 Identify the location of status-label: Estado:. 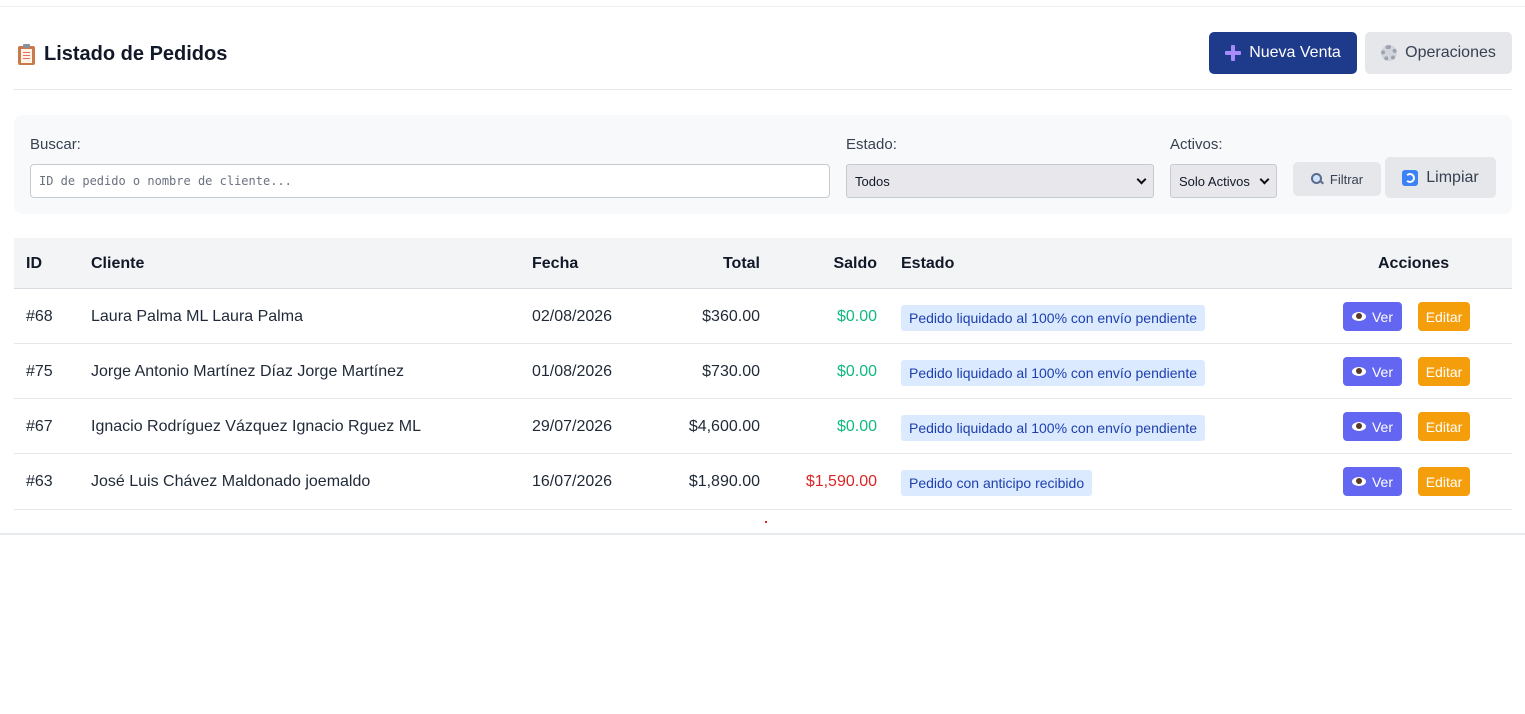
(871, 144).